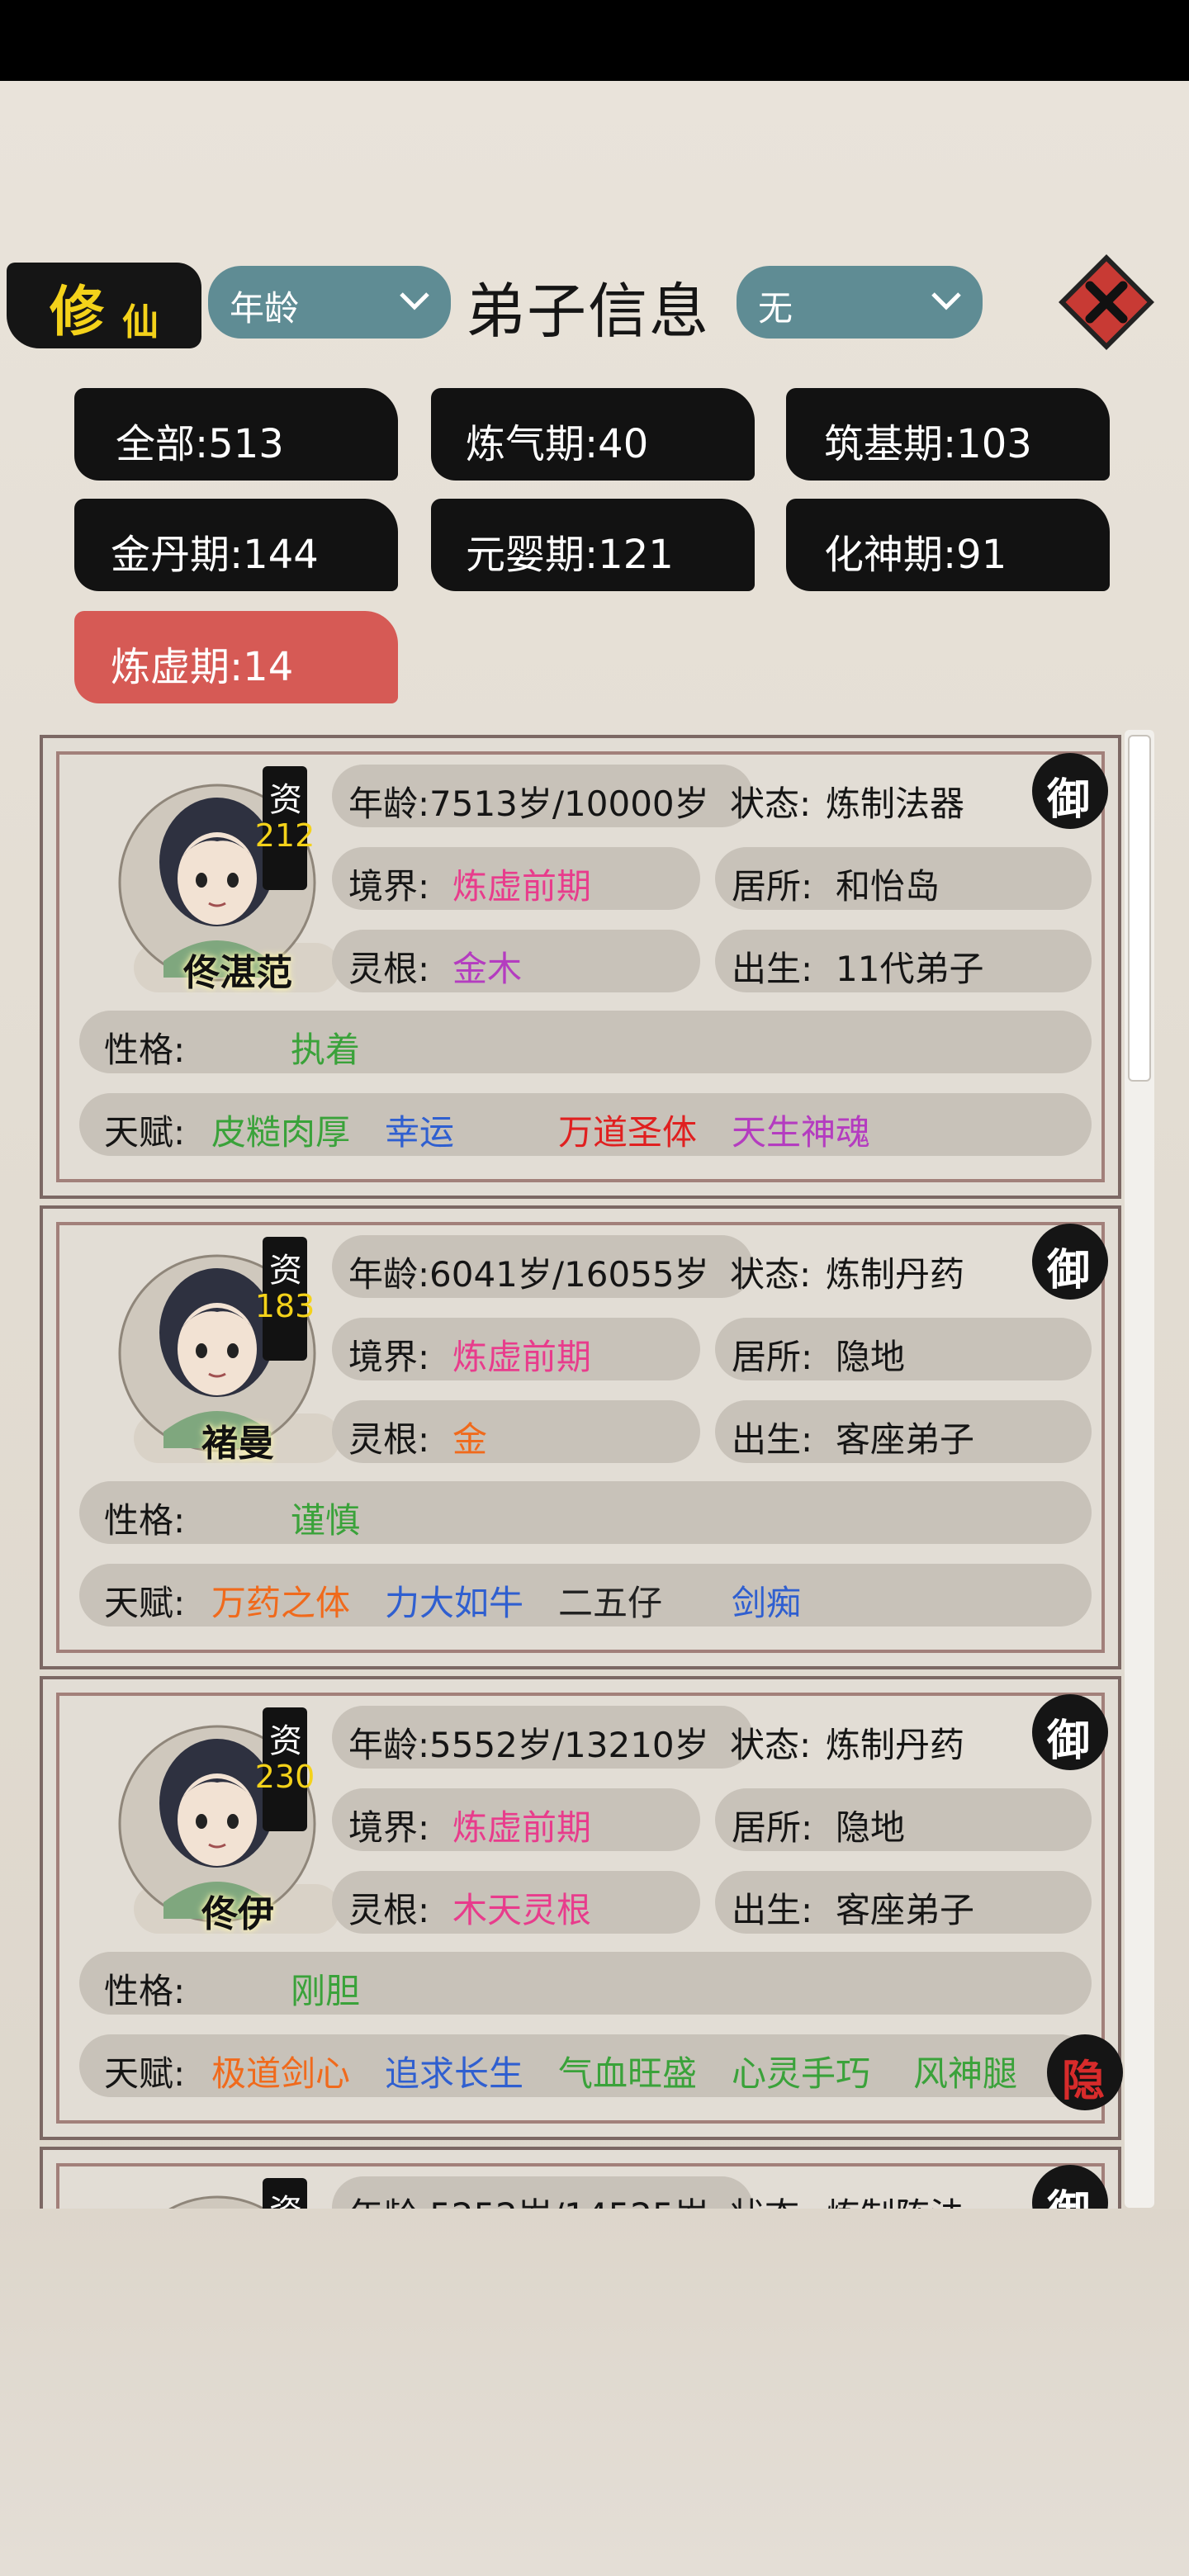 Image resolution: width=1189 pixels, height=2576 pixels. What do you see at coordinates (145, 1520) in the screenshot?
I see `personality-label: 性格:` at bounding box center [145, 1520].